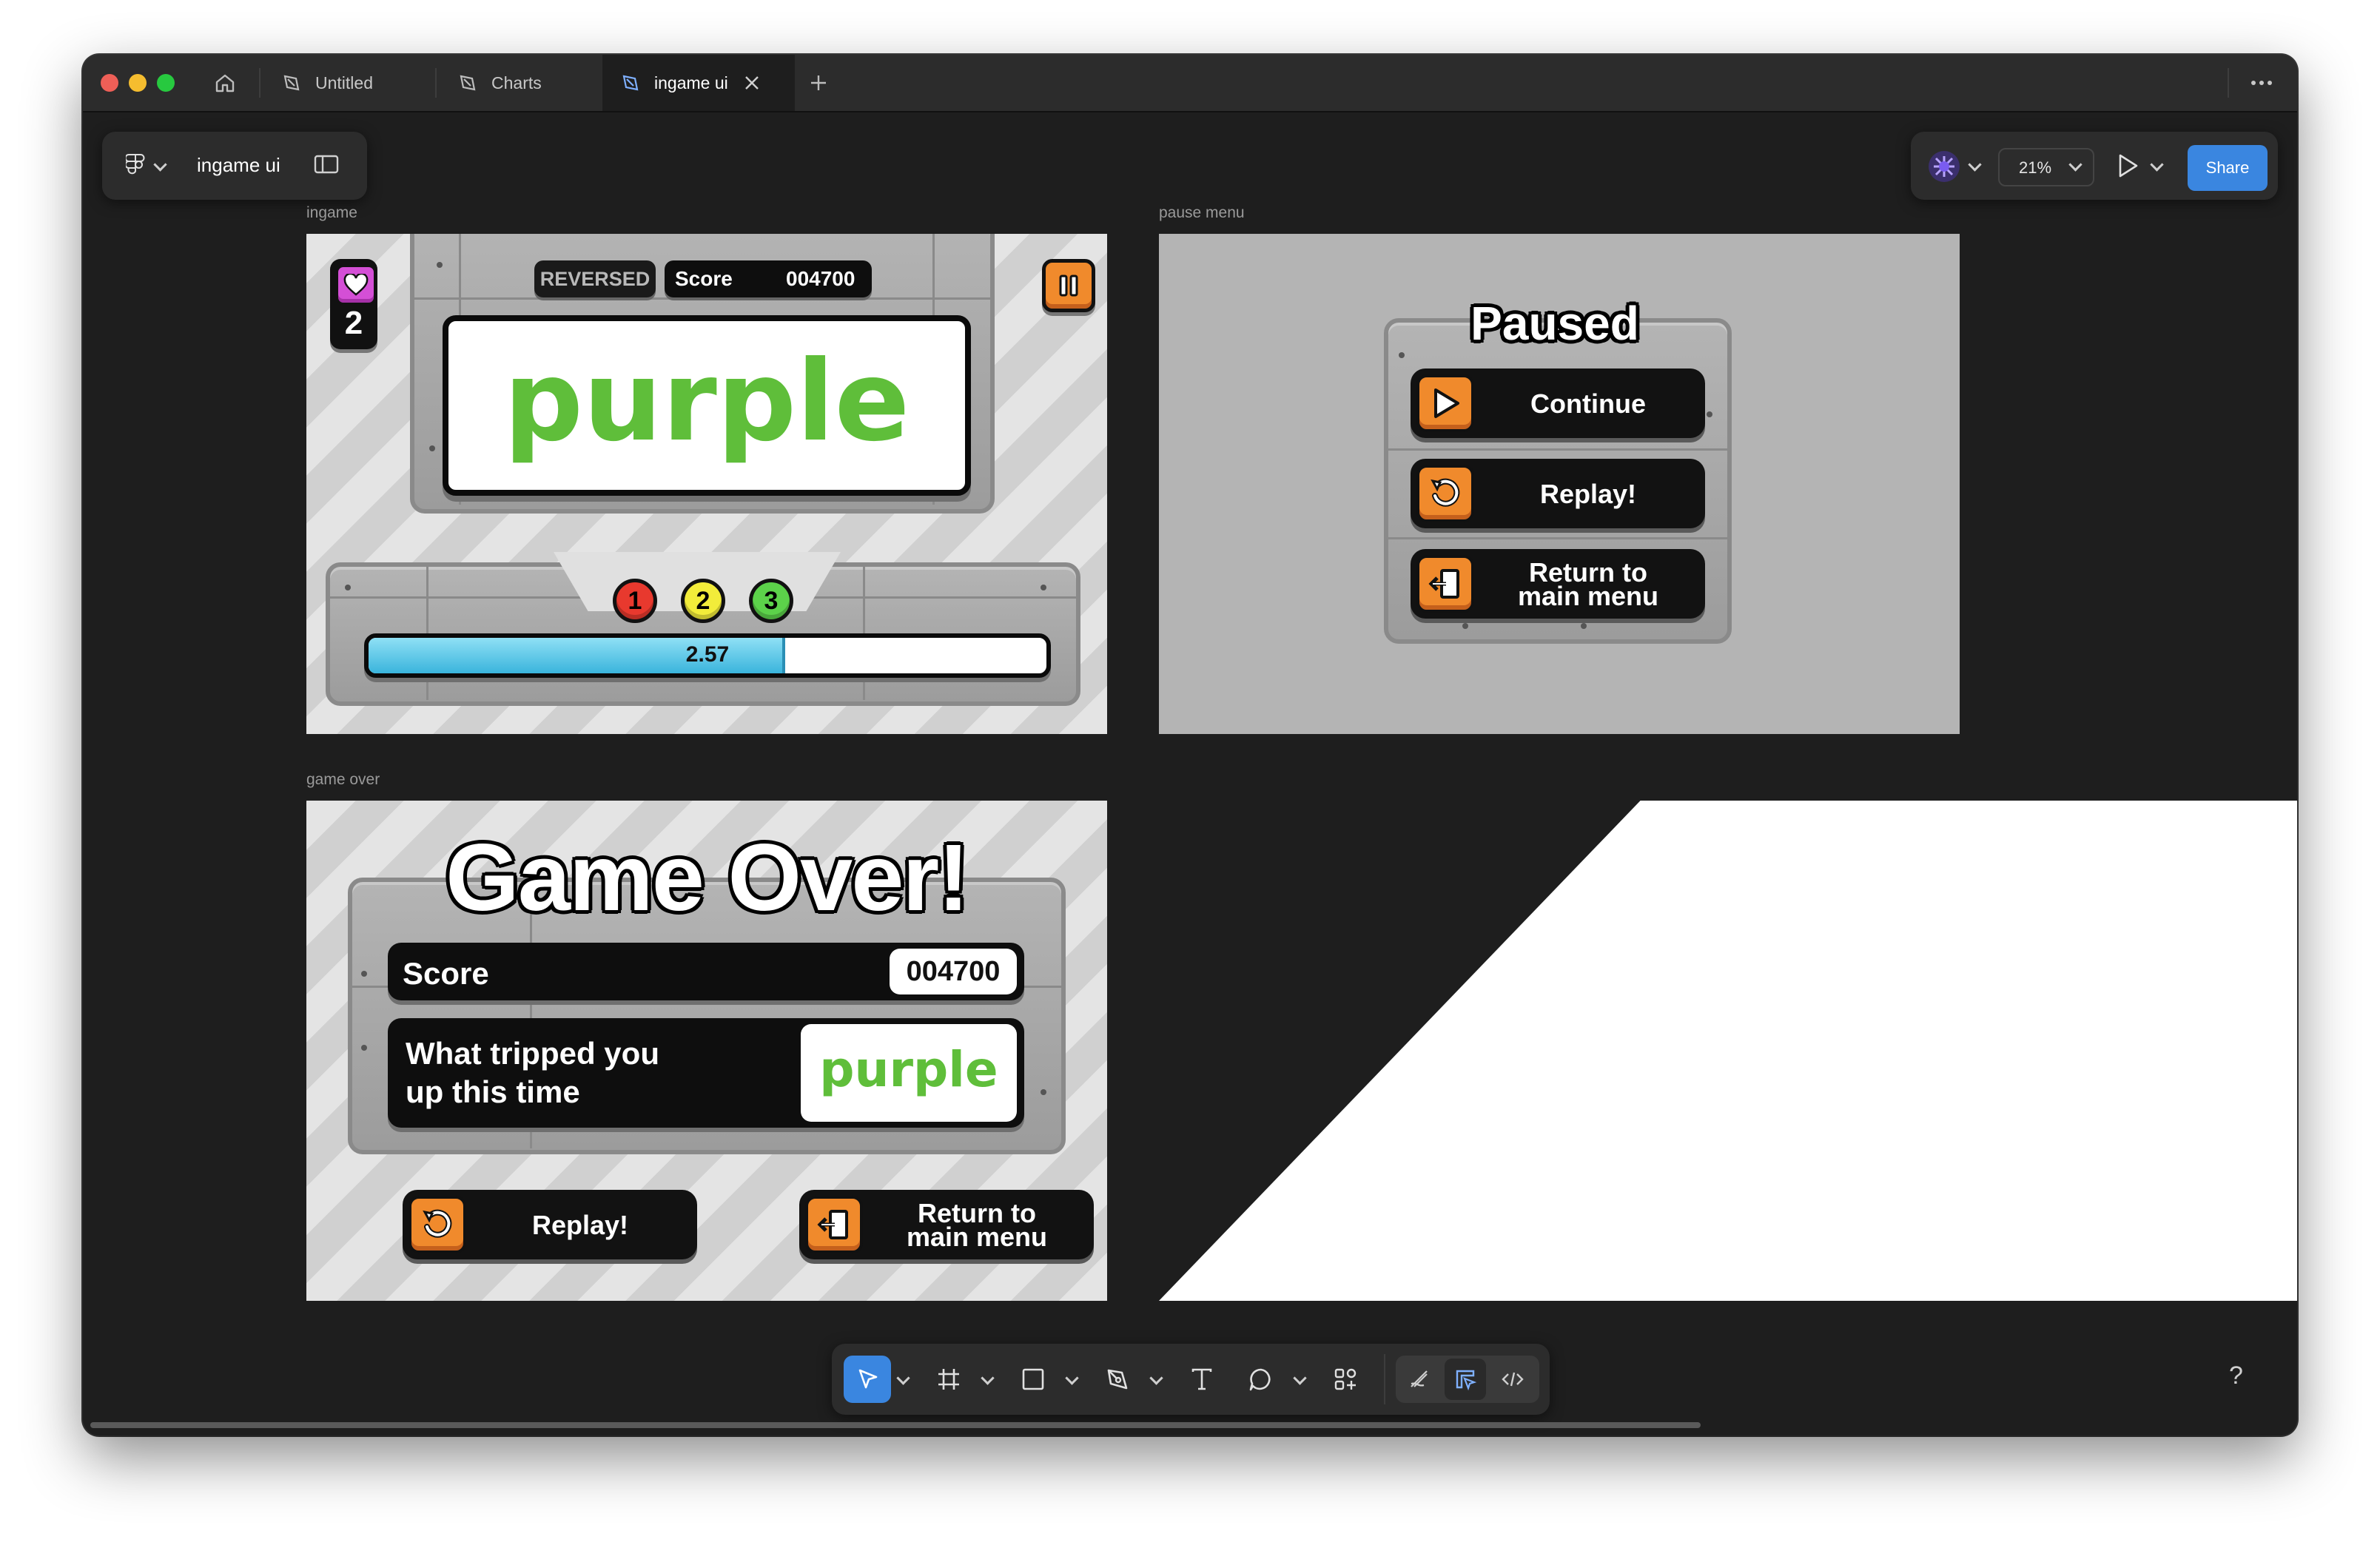  I want to click on help-button: ?, so click(2236, 1375).